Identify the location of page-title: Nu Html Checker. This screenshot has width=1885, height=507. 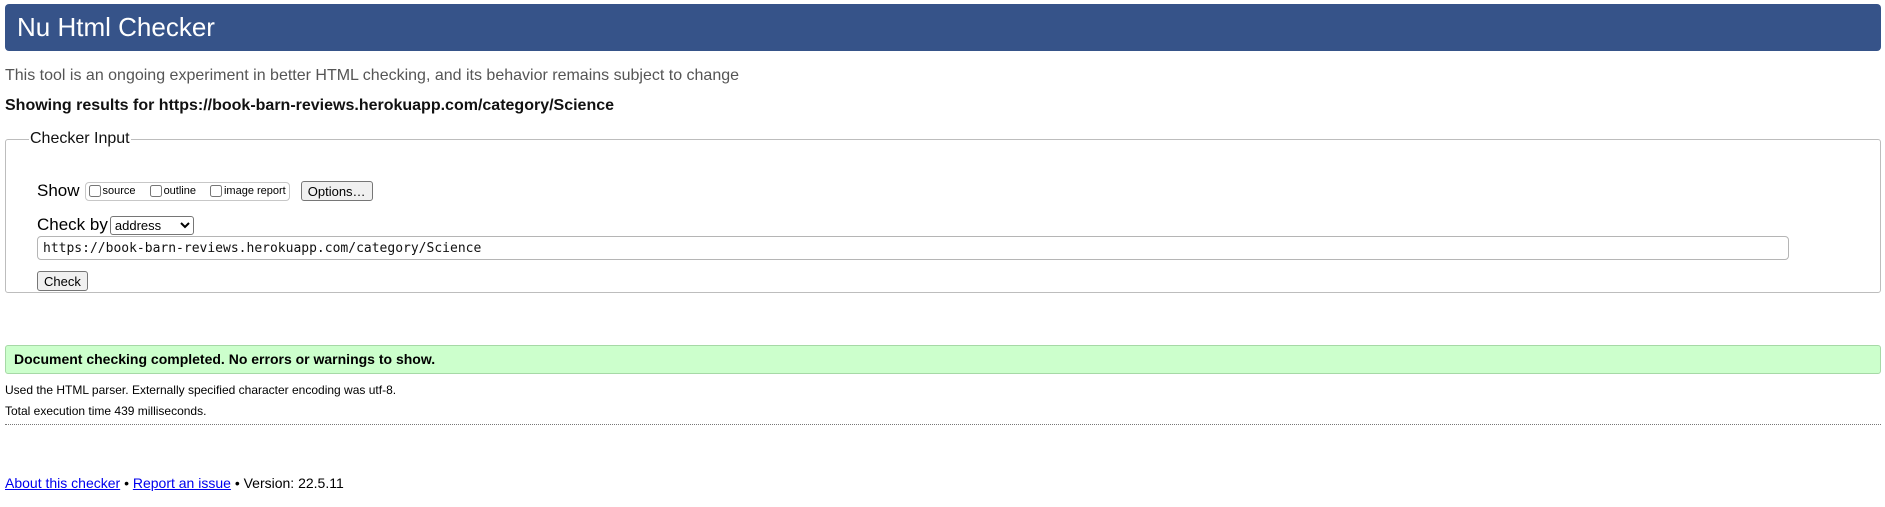
(116, 27).